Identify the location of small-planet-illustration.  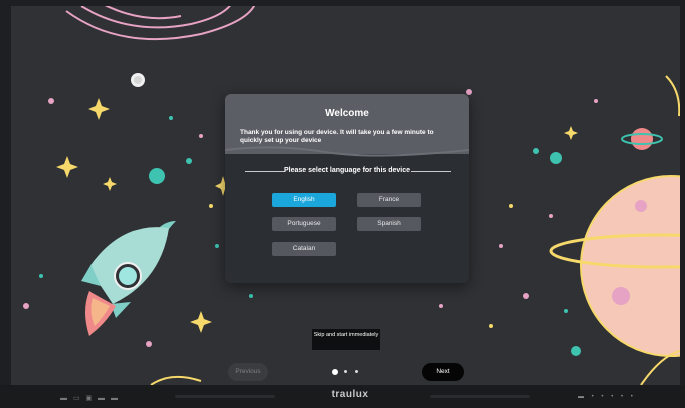
(642, 139).